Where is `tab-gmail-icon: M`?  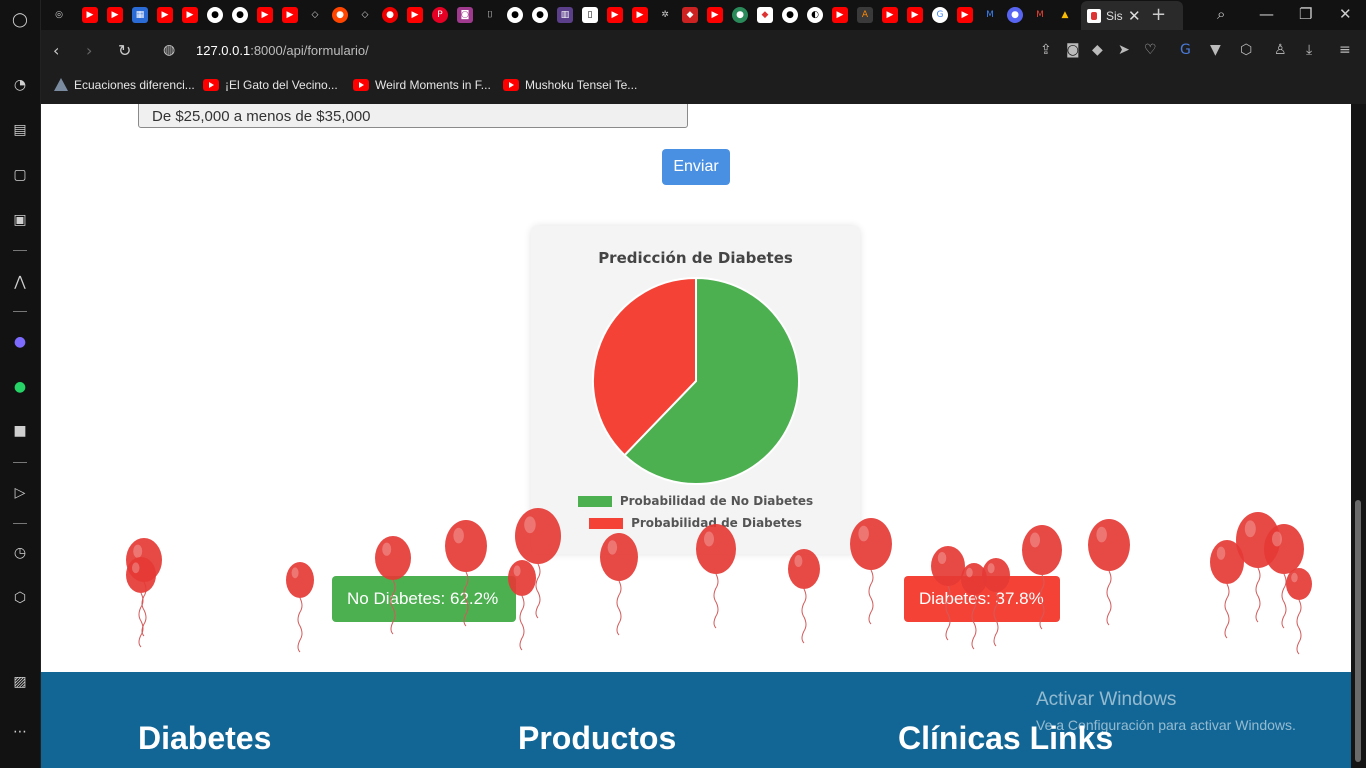 tab-gmail-icon: M is located at coordinates (1040, 15).